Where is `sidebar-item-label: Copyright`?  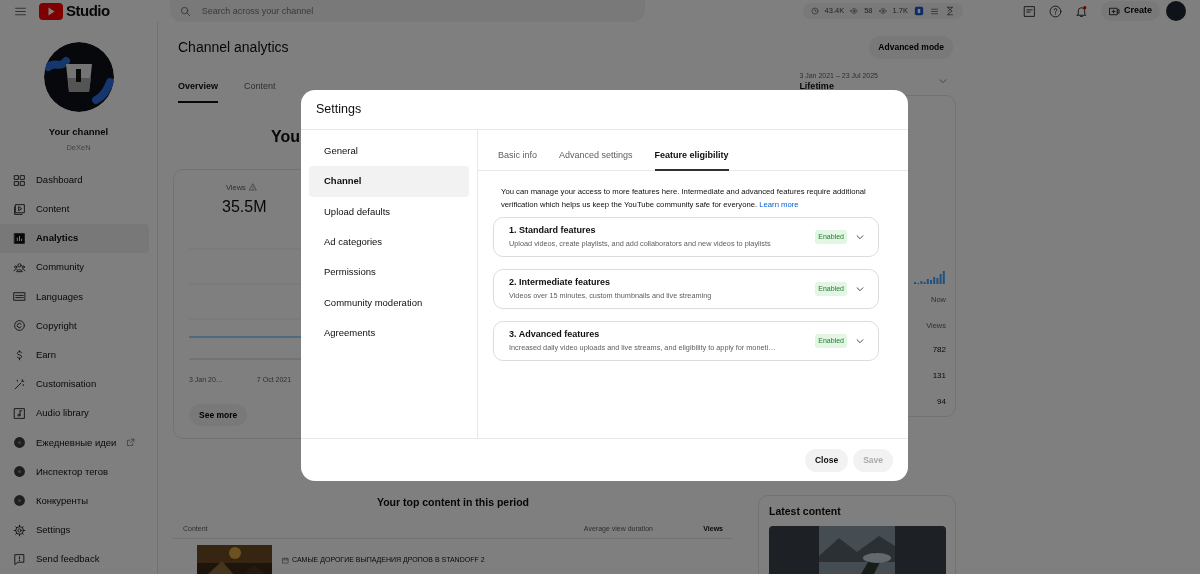
sidebar-item-label: Copyright is located at coordinates (56, 325).